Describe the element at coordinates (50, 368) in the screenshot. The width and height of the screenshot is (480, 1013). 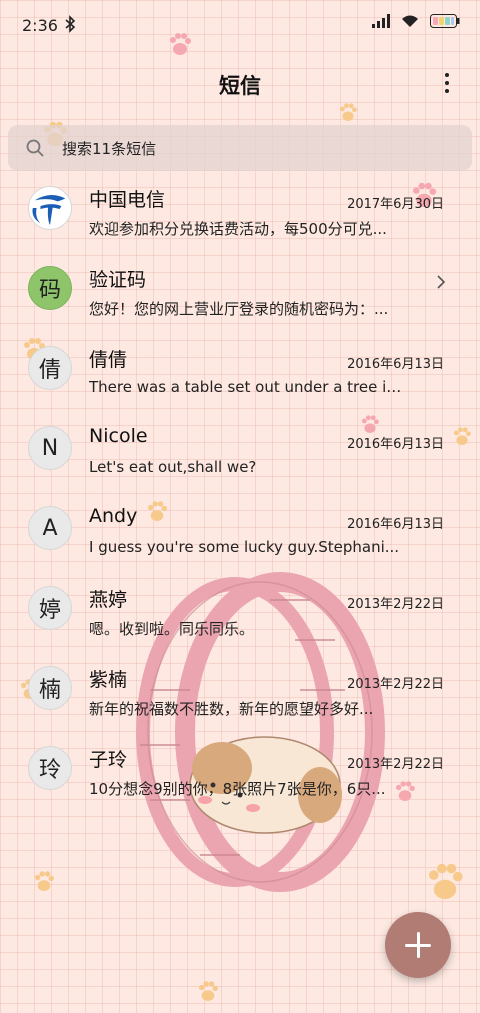
I see `avatar: 倩` at that location.